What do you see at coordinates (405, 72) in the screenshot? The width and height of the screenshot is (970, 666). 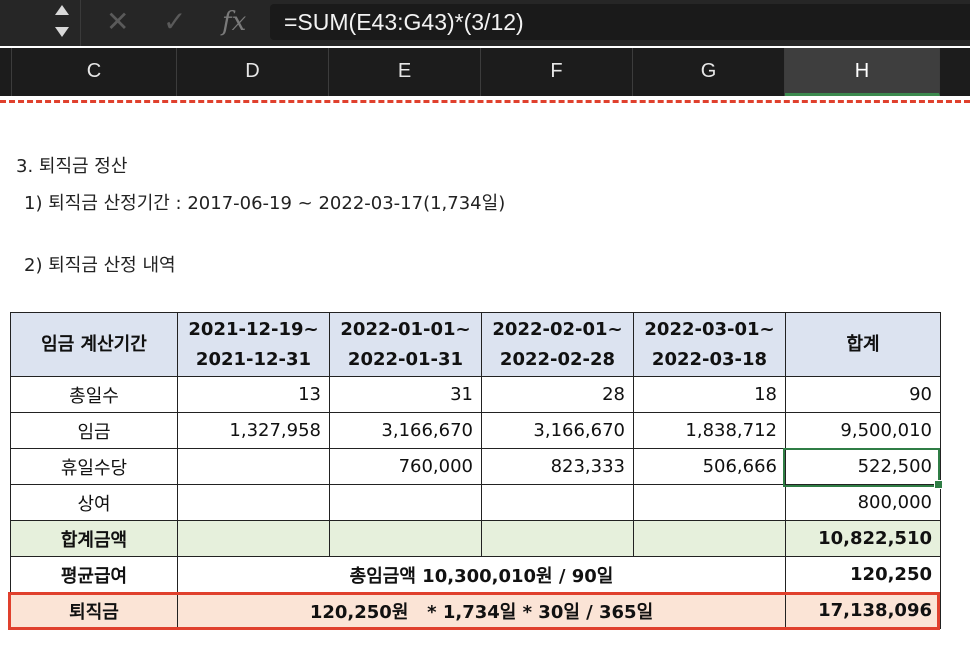 I see `column-header-e: E` at bounding box center [405, 72].